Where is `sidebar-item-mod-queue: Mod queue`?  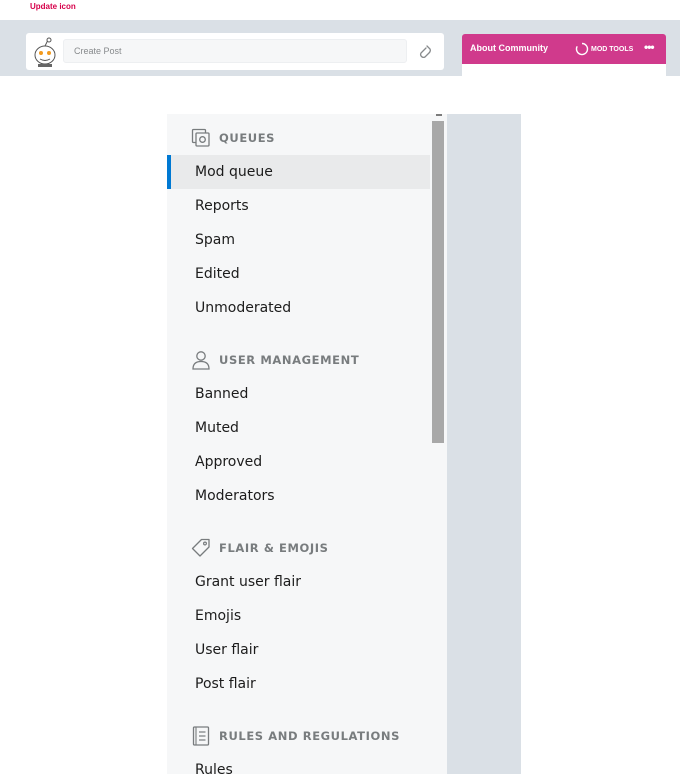
sidebar-item-mod-queue: Mod queue is located at coordinates (298, 172).